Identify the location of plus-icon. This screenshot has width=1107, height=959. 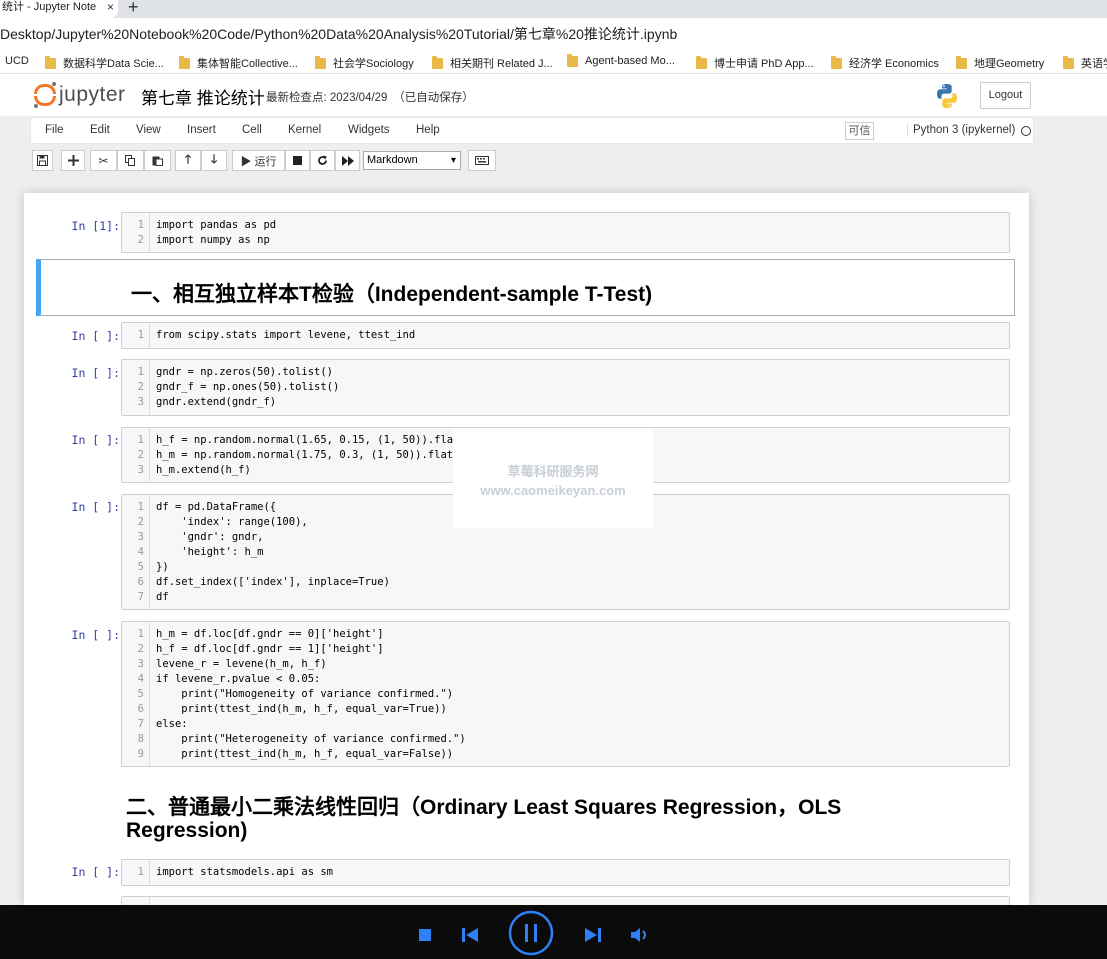
(73, 160).